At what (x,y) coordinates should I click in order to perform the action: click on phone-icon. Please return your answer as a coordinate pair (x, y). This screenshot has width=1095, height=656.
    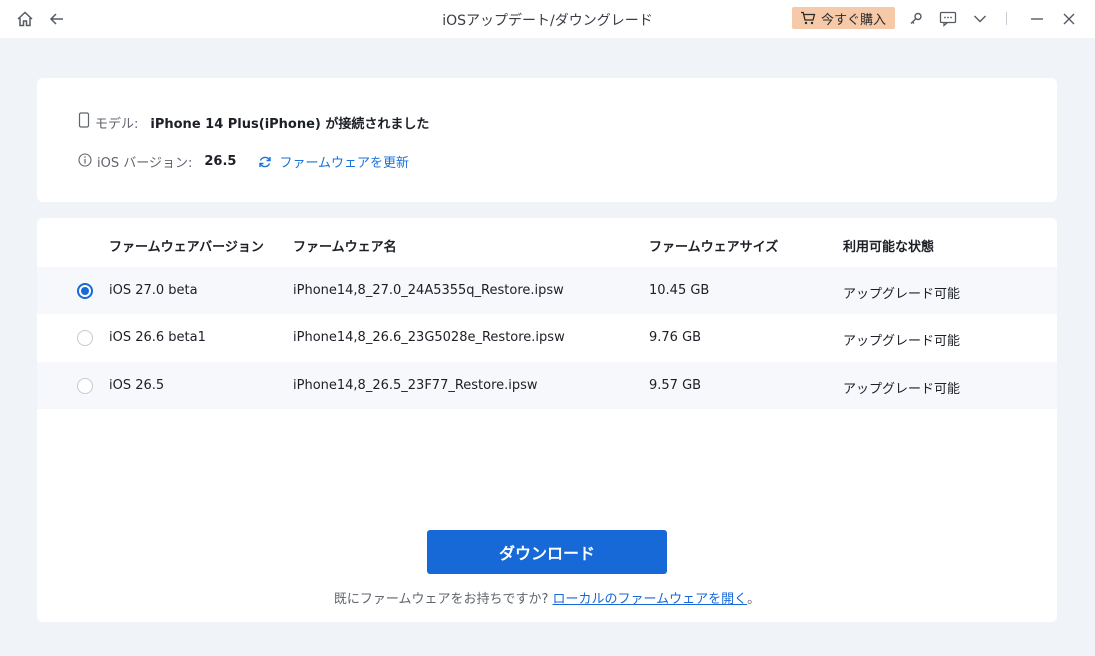
    Looking at the image, I should click on (84, 122).